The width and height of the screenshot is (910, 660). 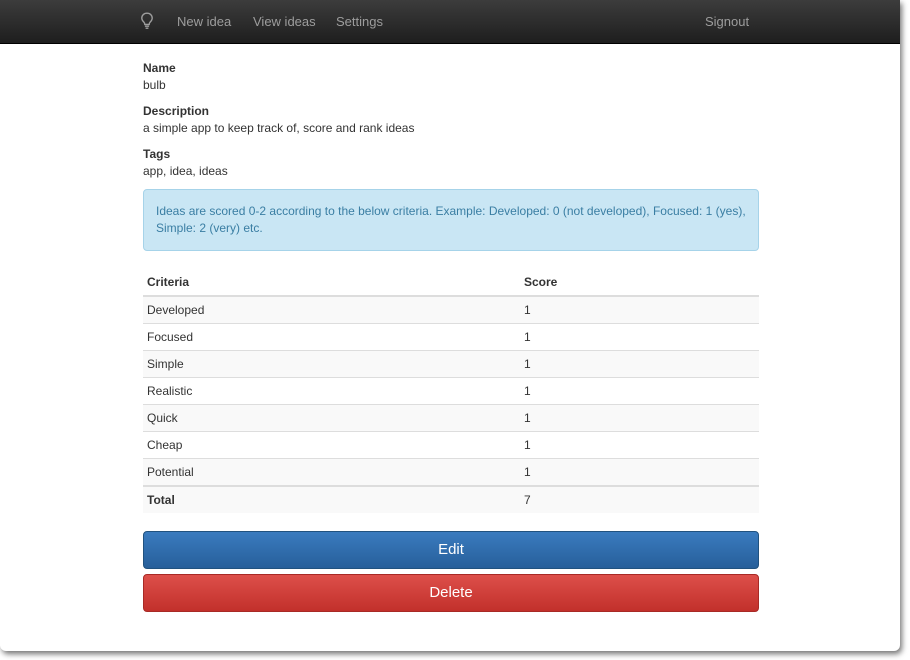 I want to click on nav-view-ideas: View ideas, so click(x=284, y=21).